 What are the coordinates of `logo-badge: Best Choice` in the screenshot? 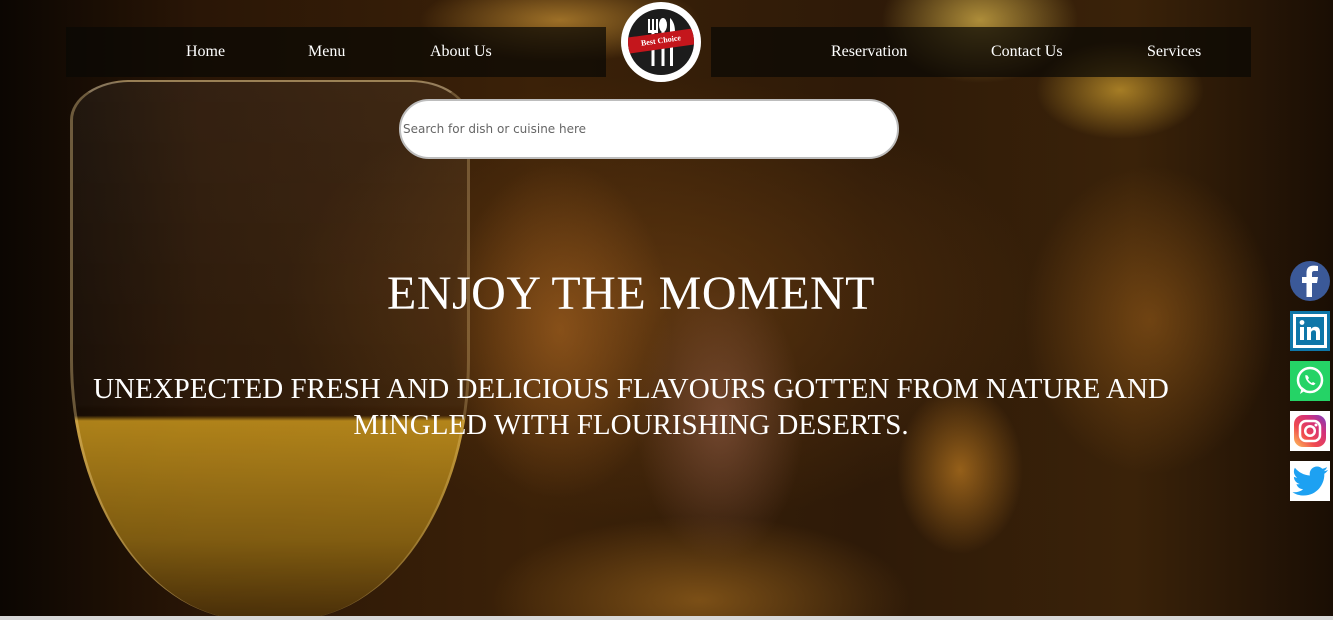 It's located at (661, 42).